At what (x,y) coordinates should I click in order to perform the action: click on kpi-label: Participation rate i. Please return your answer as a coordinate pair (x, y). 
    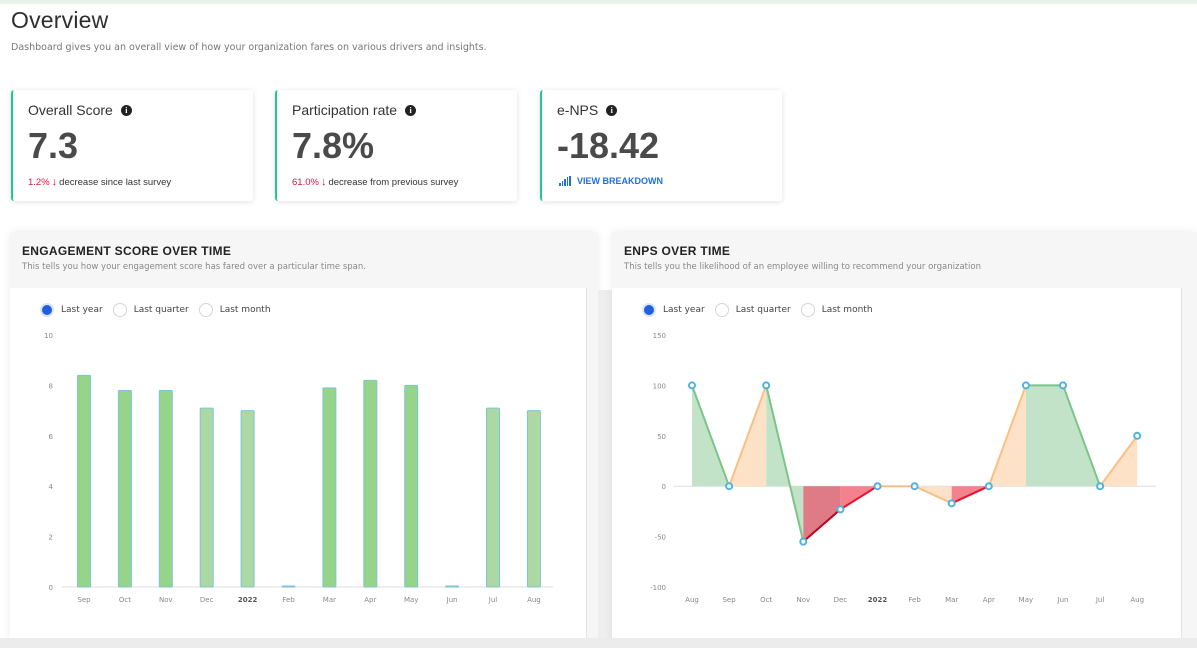
    Looking at the image, I should click on (354, 110).